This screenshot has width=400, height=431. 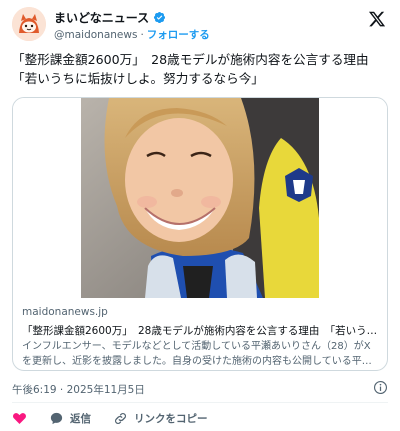 I want to click on account-name: まいどなニュース, so click(x=101, y=17).